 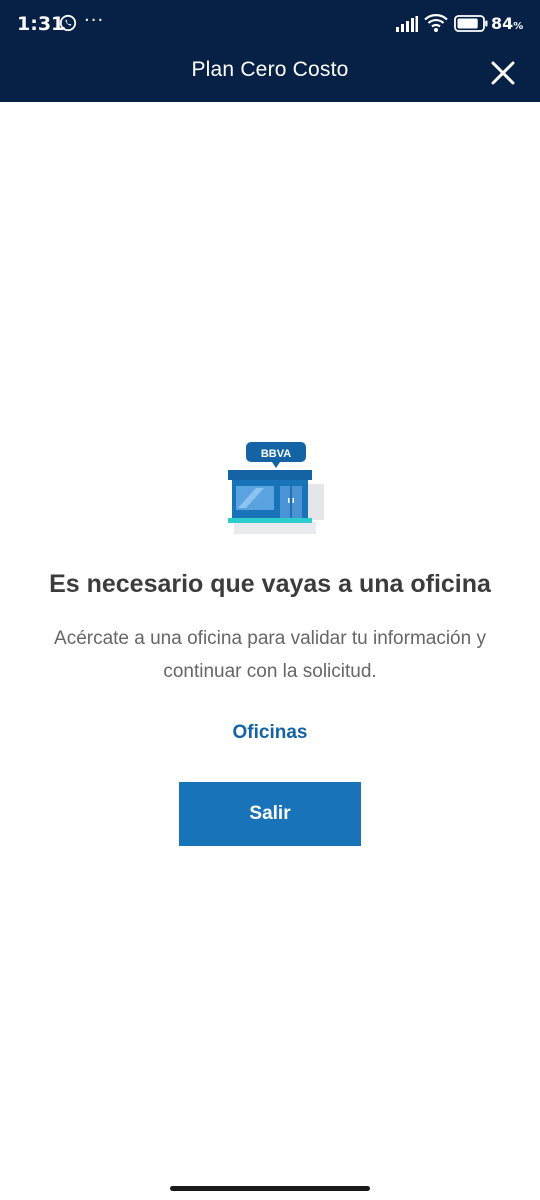 I want to click on signal-icon, so click(x=407, y=24).